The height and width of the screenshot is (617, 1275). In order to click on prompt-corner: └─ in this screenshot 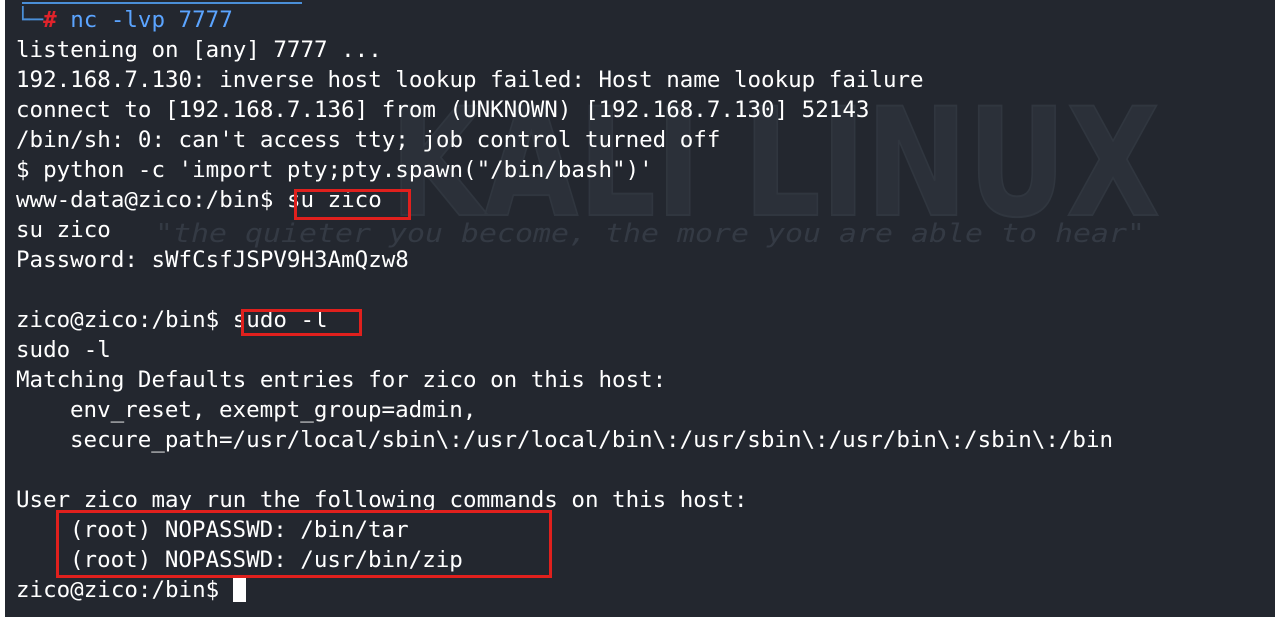, I will do `click(30, 20)`.